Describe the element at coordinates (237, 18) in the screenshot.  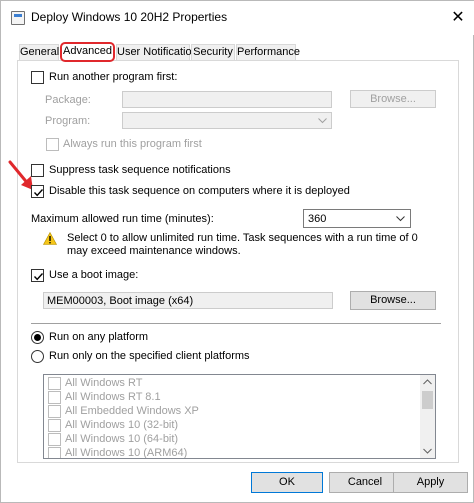
I see `title-bar: Deploy Windows 10 20H2 Properties ✕` at that location.